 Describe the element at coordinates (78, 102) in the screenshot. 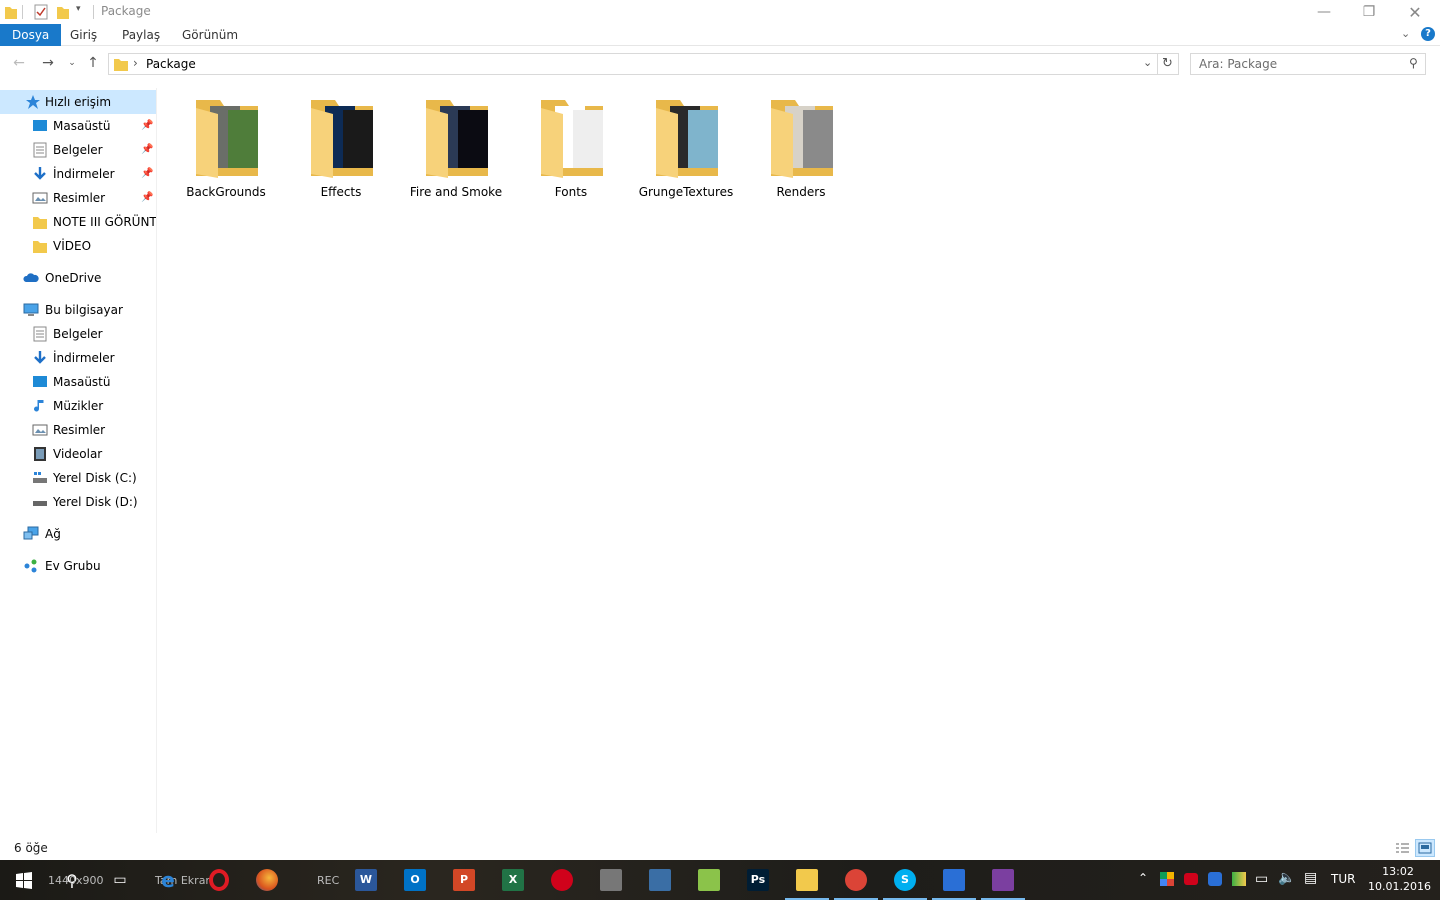

I see `sidebar-item-quick-access: Hızlı erişim` at that location.